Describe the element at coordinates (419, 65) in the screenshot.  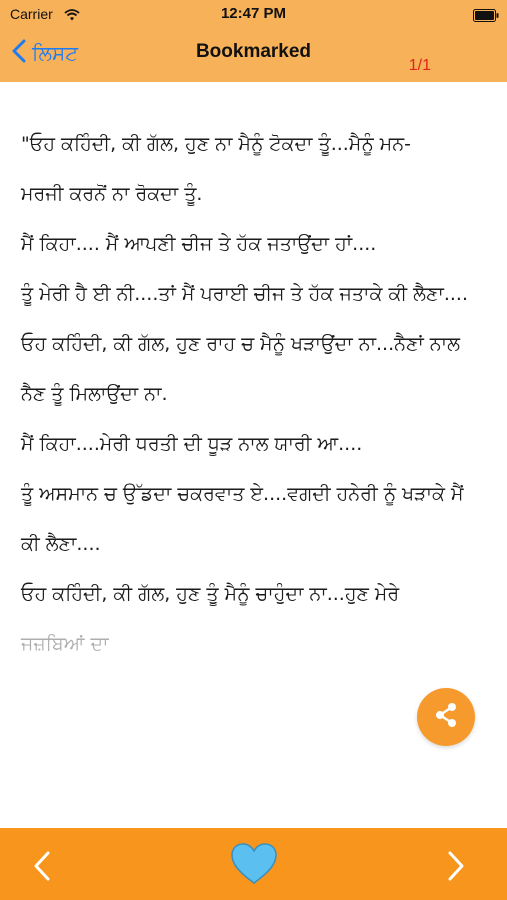
I see `page-counter: 1/1` at that location.